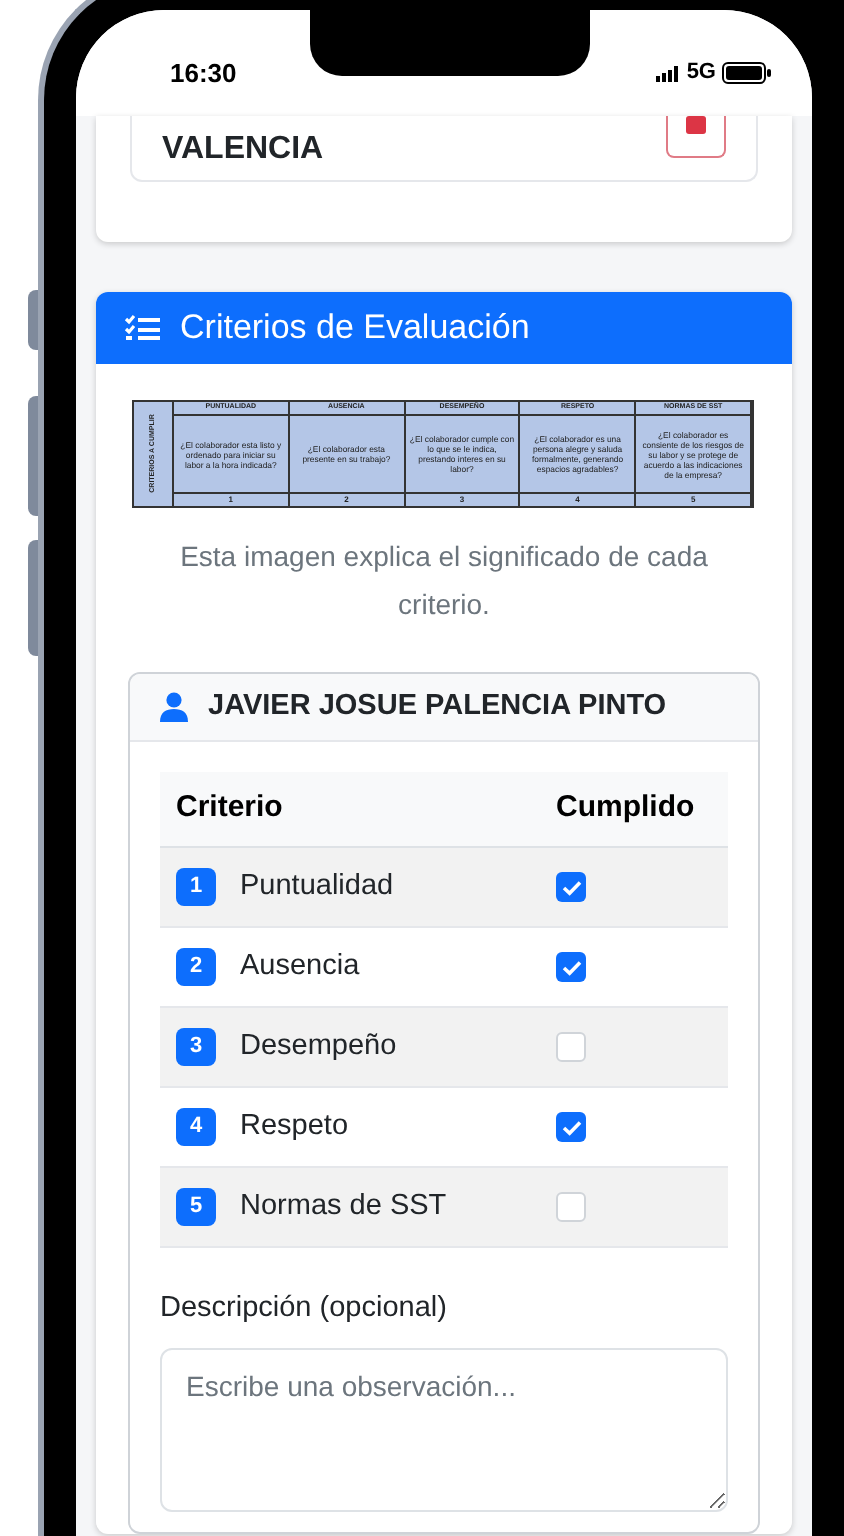  Describe the element at coordinates (344, 1206) in the screenshot. I see `criterion-label: Normas de SST` at that location.